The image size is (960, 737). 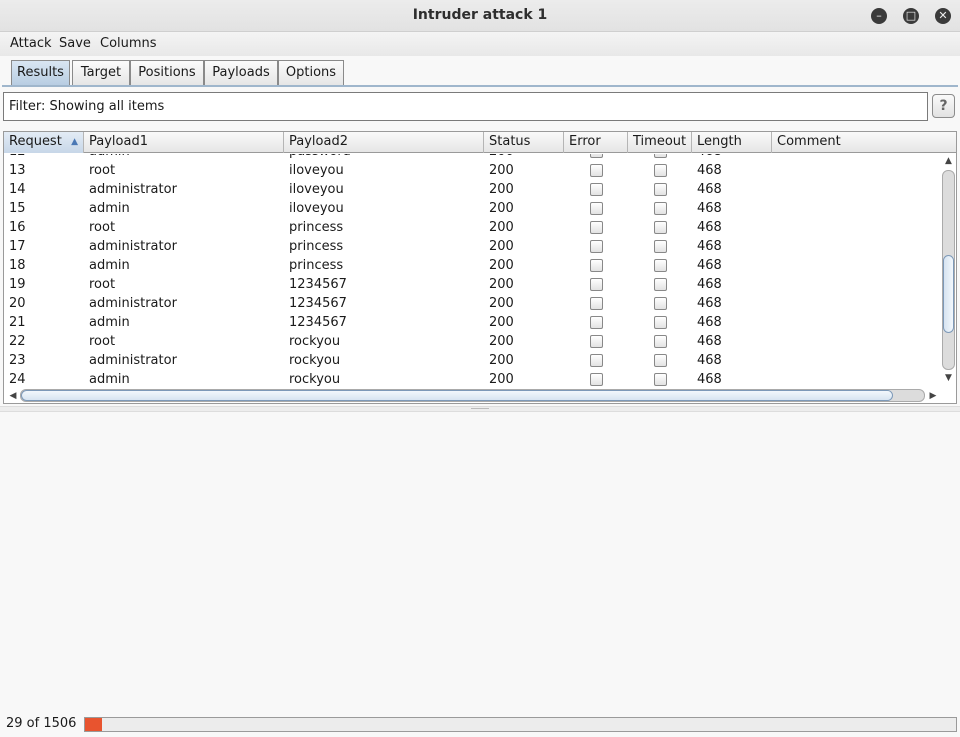 I want to click on tab-options: Options, so click(x=311, y=72).